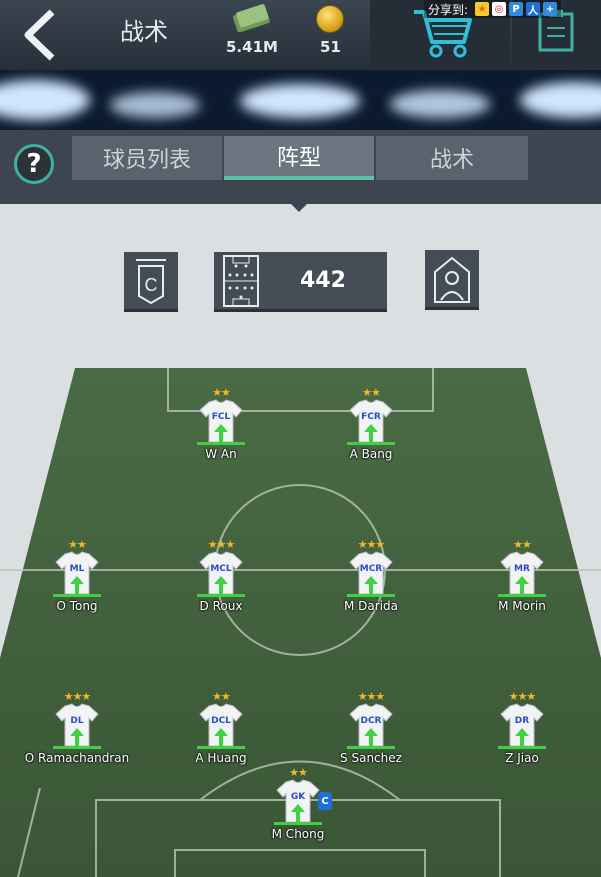 The height and width of the screenshot is (877, 601). What do you see at coordinates (452, 158) in the screenshot?
I see `tab-tactics: 战术` at bounding box center [452, 158].